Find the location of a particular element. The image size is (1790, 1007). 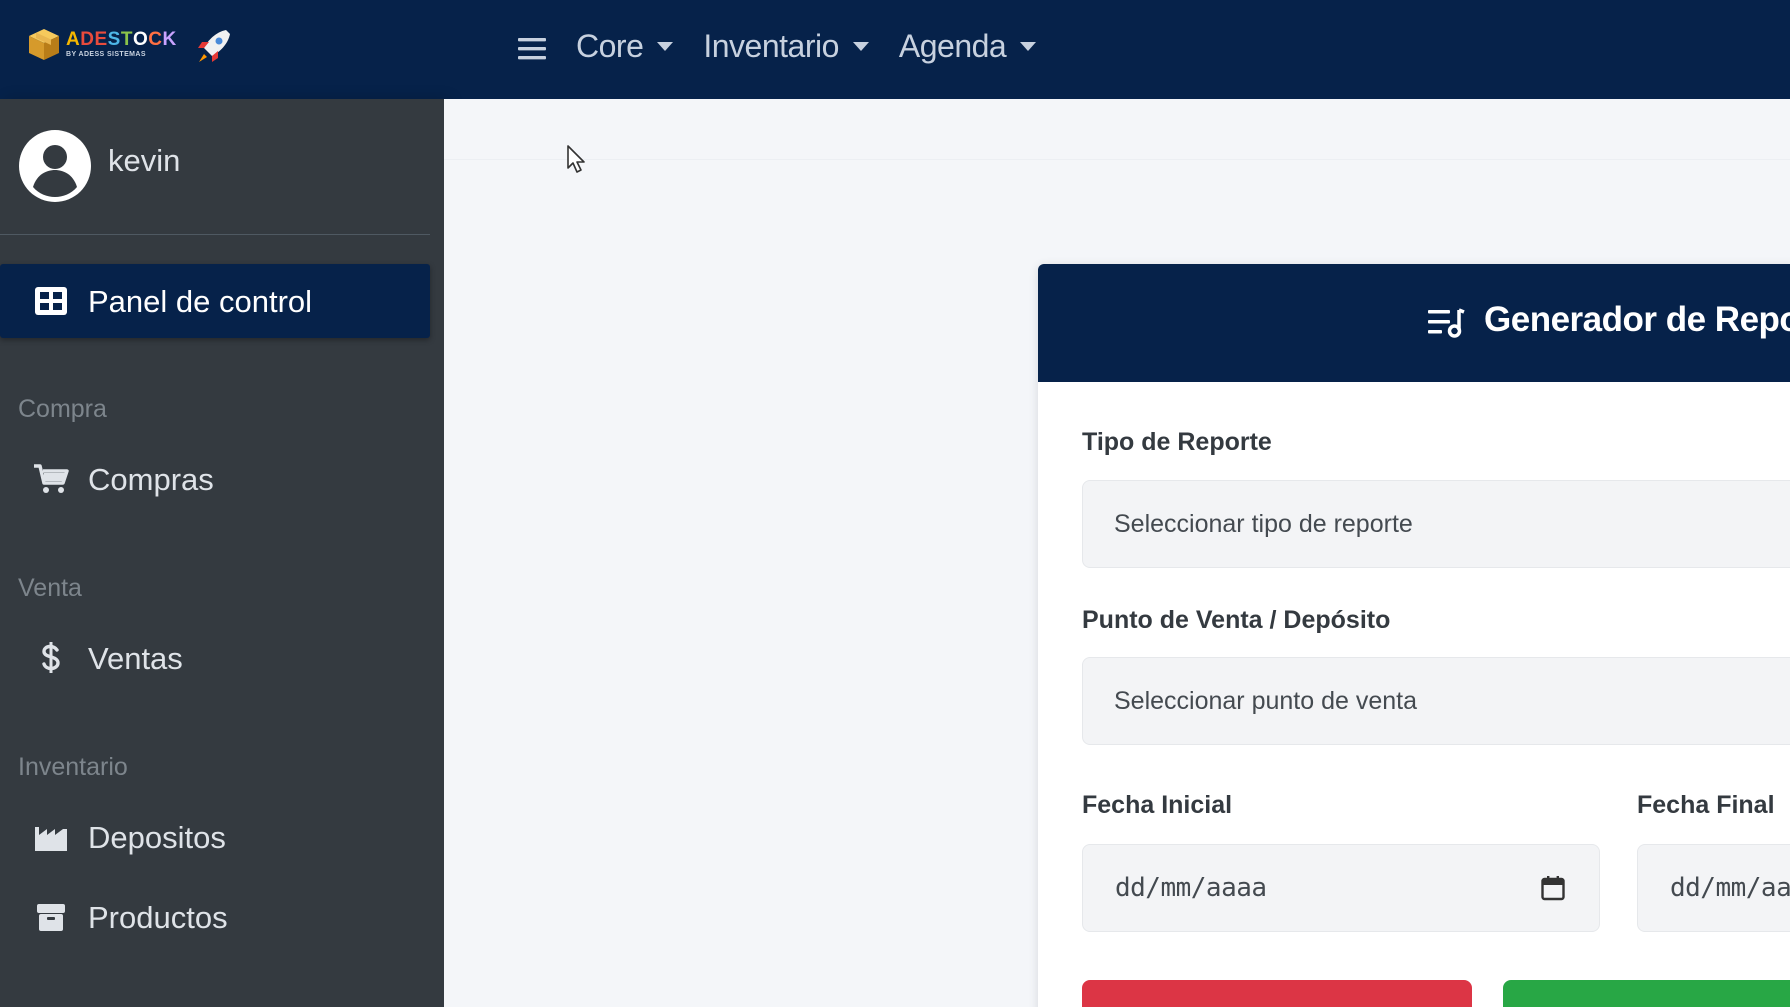

brand-letter: S is located at coordinates (114, 39).